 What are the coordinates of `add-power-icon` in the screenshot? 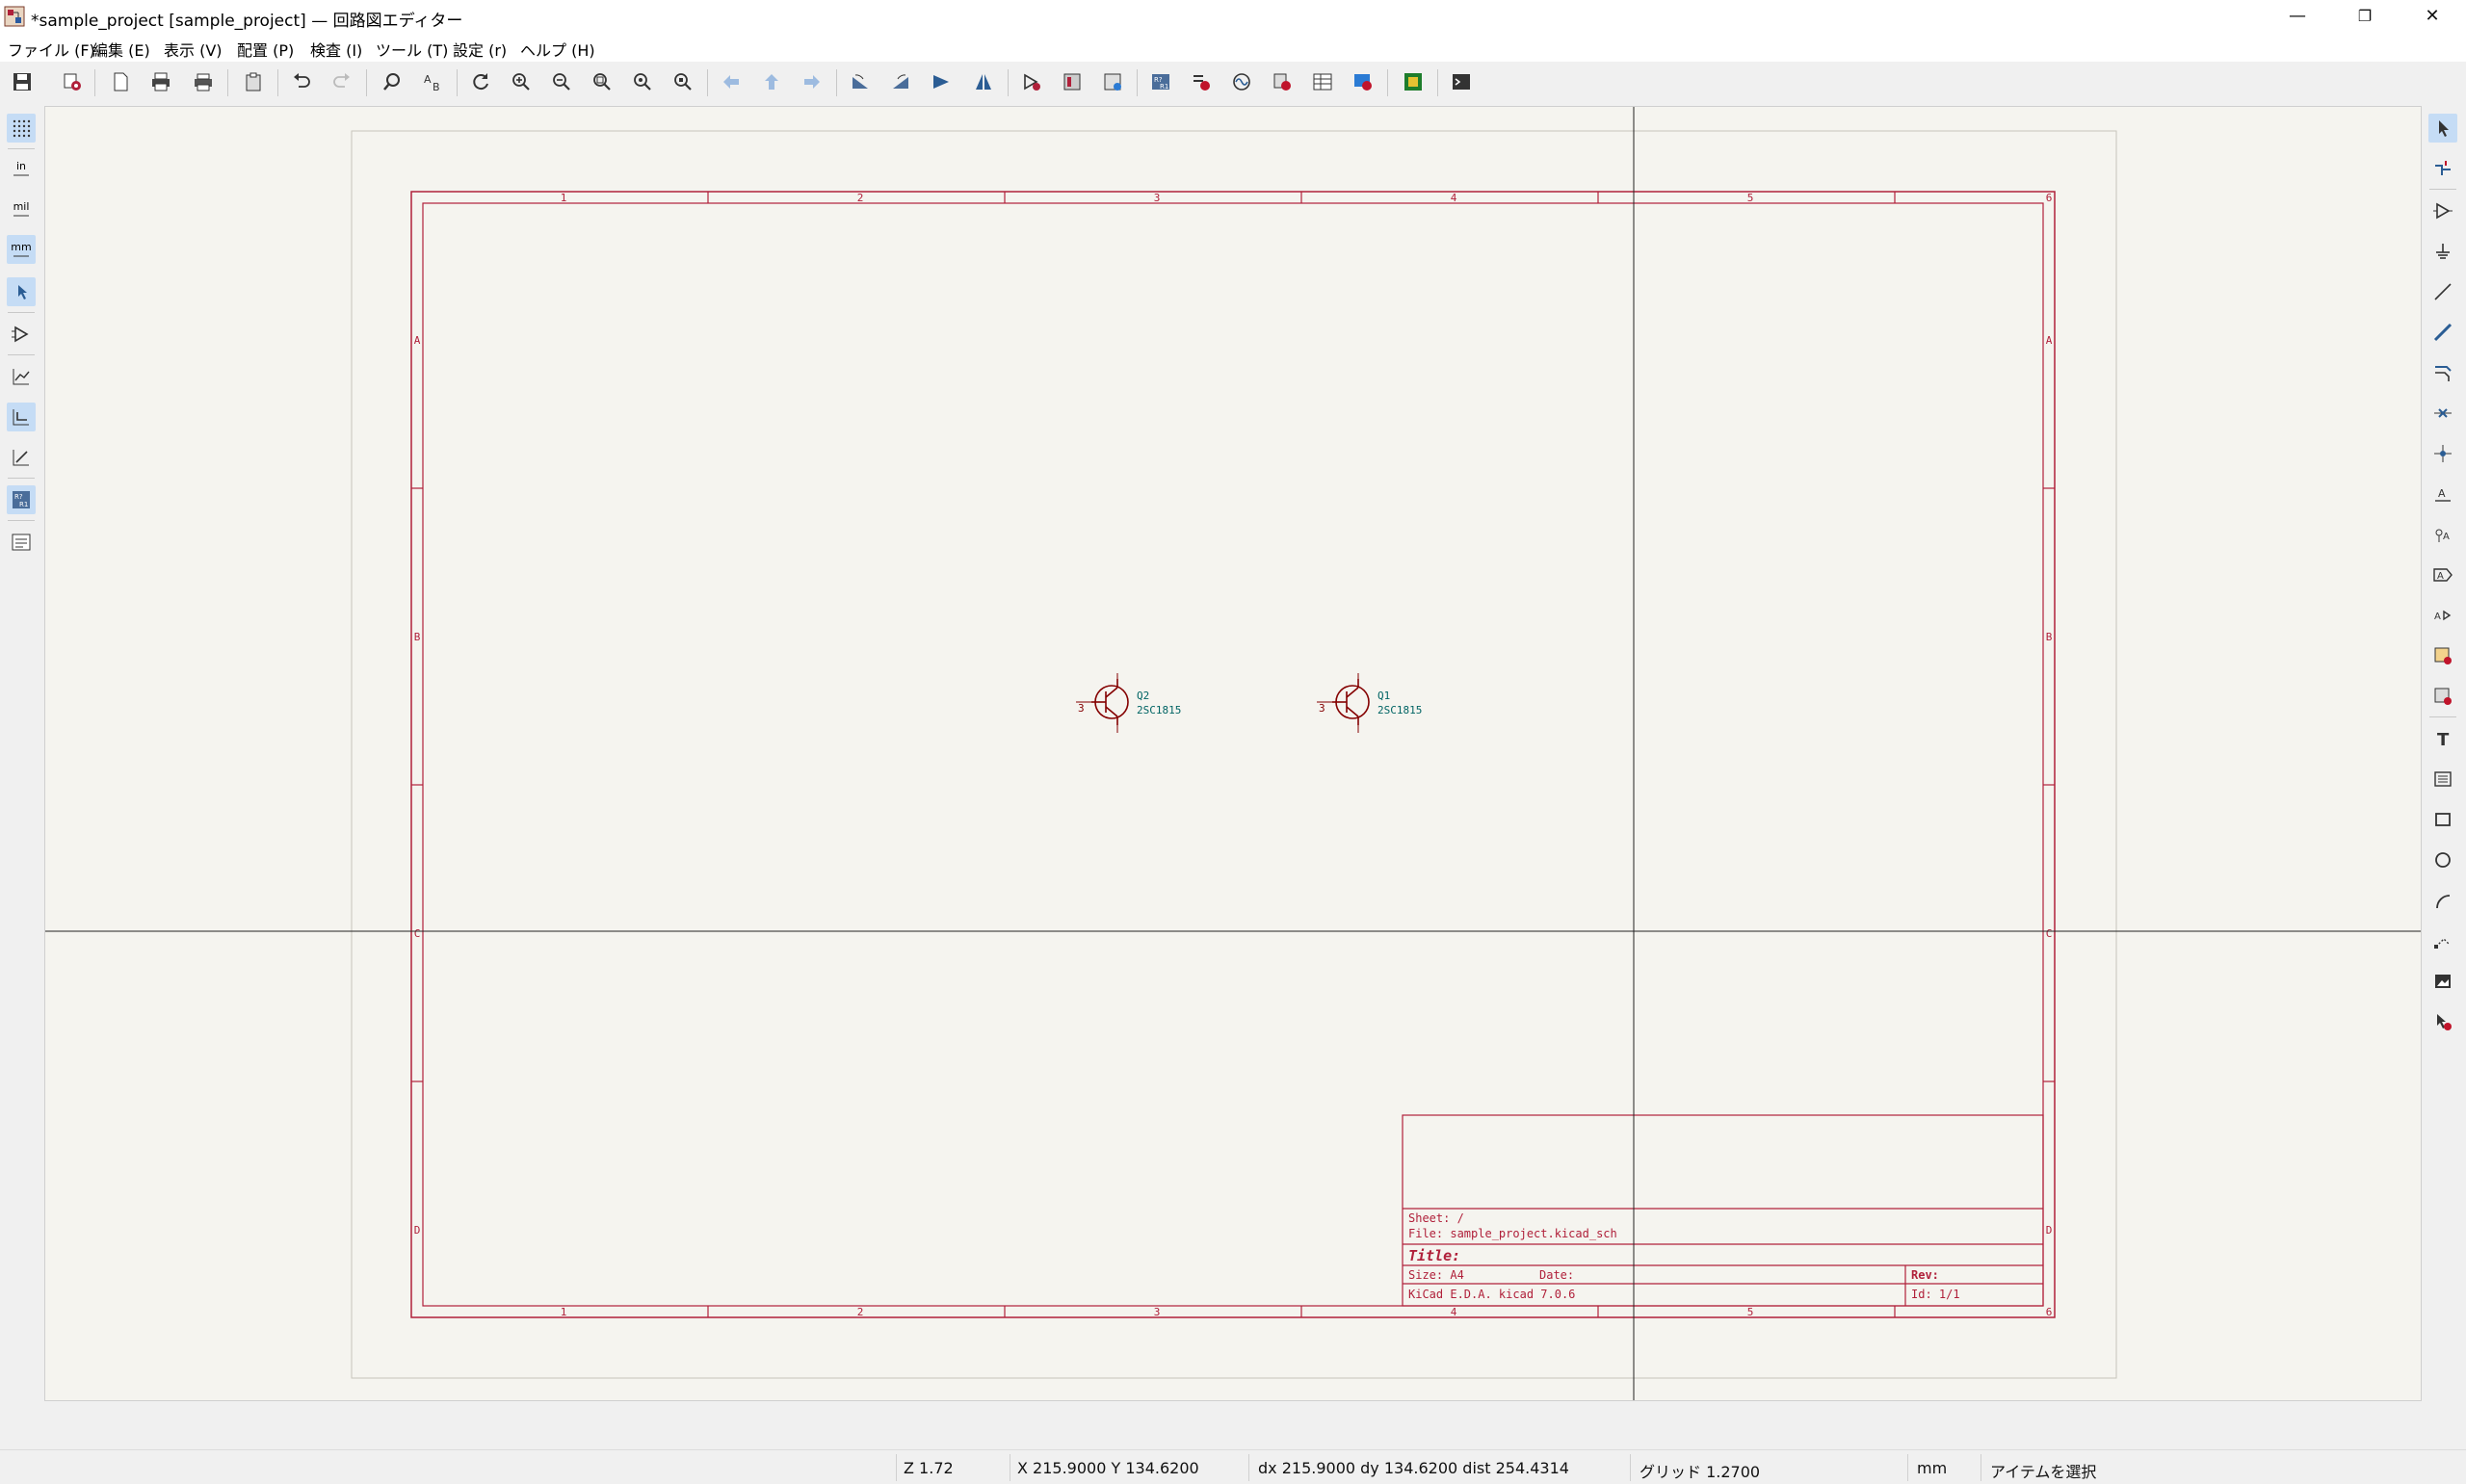 It's located at (2442, 252).